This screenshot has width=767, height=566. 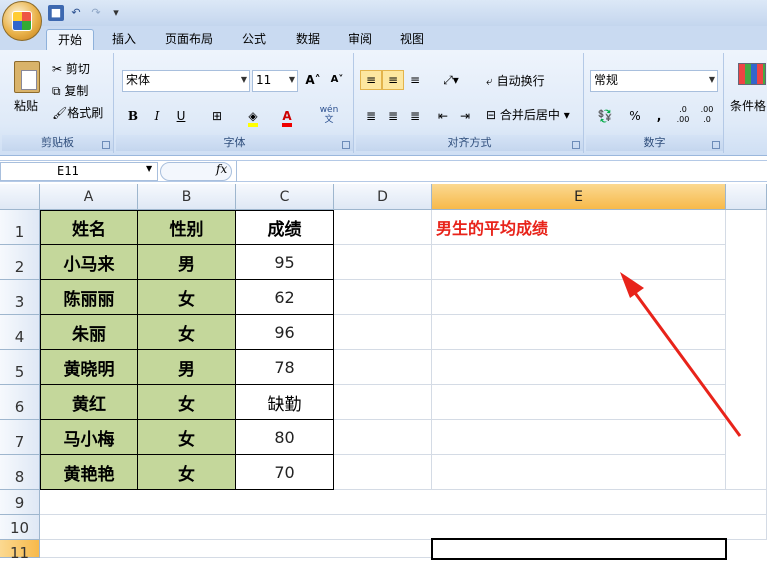 I want to click on tab-insert: 插入, so click(x=124, y=39).